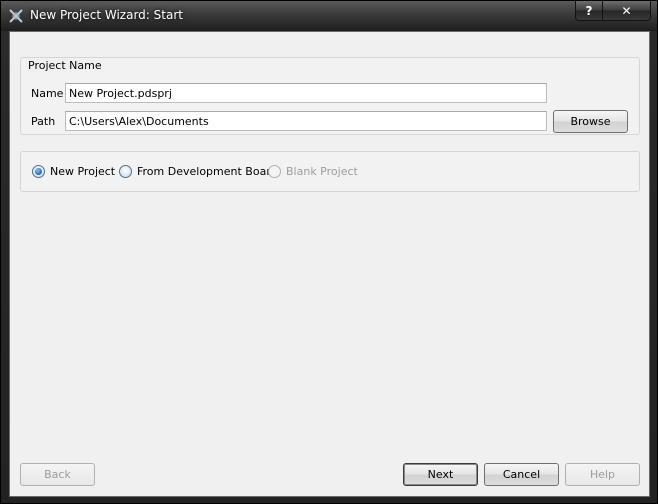  What do you see at coordinates (329, 16) in the screenshot?
I see `title-bar: New Project Wizard: Start ? ✕` at bounding box center [329, 16].